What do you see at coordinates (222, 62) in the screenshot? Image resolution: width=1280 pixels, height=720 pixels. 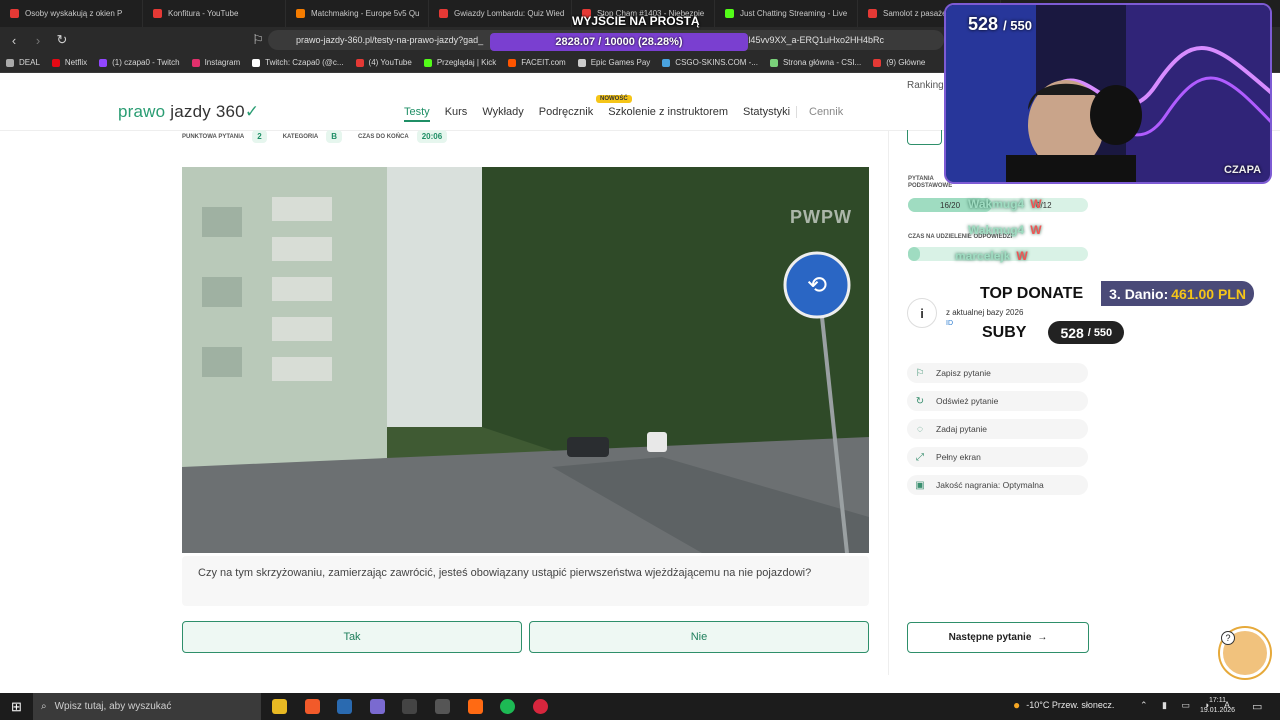 I see `bookmark-label: Instagram` at bounding box center [222, 62].